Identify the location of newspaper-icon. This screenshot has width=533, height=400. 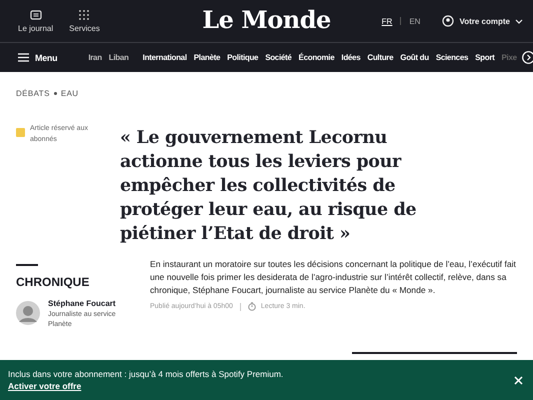
(36, 15).